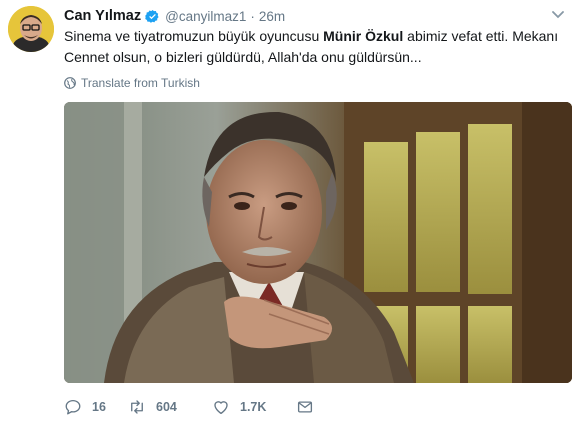  Describe the element at coordinates (316, 407) in the screenshot. I see `direct-message-button` at that location.